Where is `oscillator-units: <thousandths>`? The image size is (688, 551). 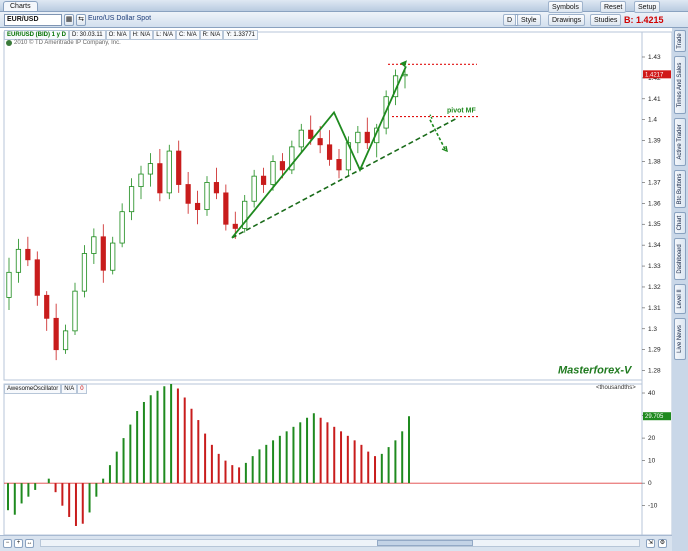 oscillator-units: <thousandths> is located at coordinates (616, 388).